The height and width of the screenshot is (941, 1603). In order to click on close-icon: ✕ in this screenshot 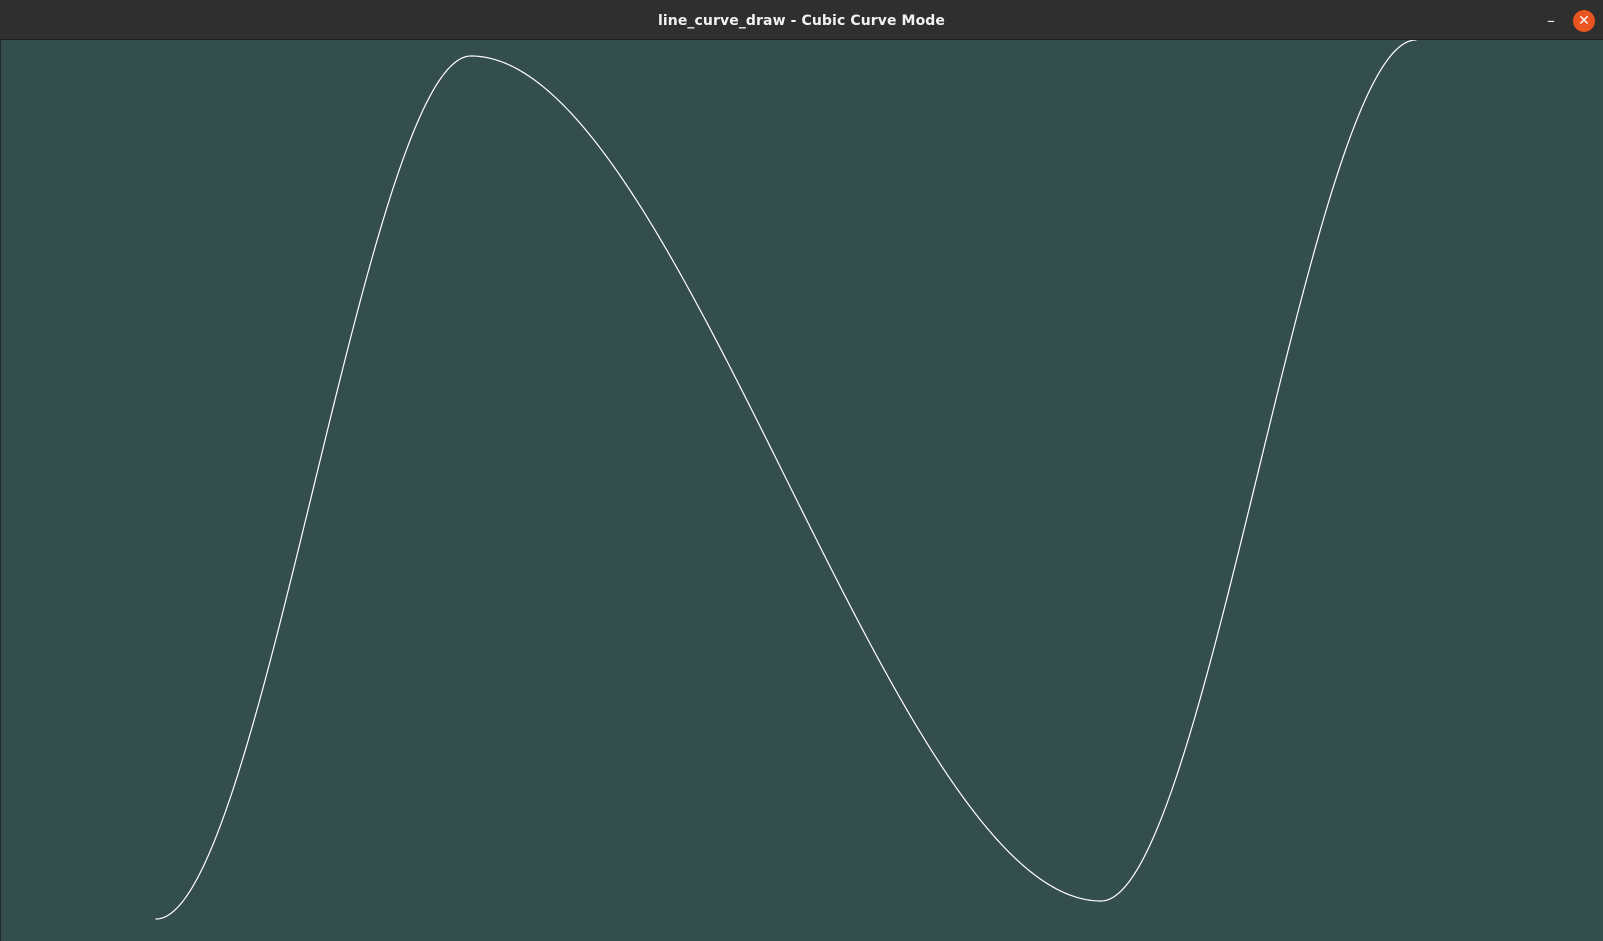, I will do `click(1584, 21)`.